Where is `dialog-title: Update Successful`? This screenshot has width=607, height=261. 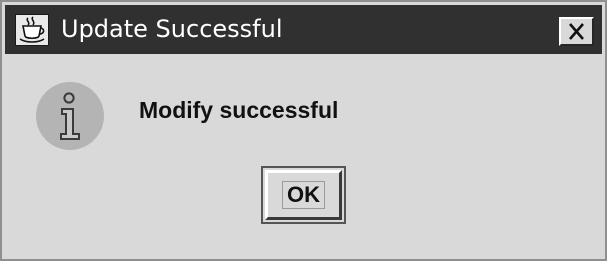 dialog-title: Update Successful is located at coordinates (172, 29).